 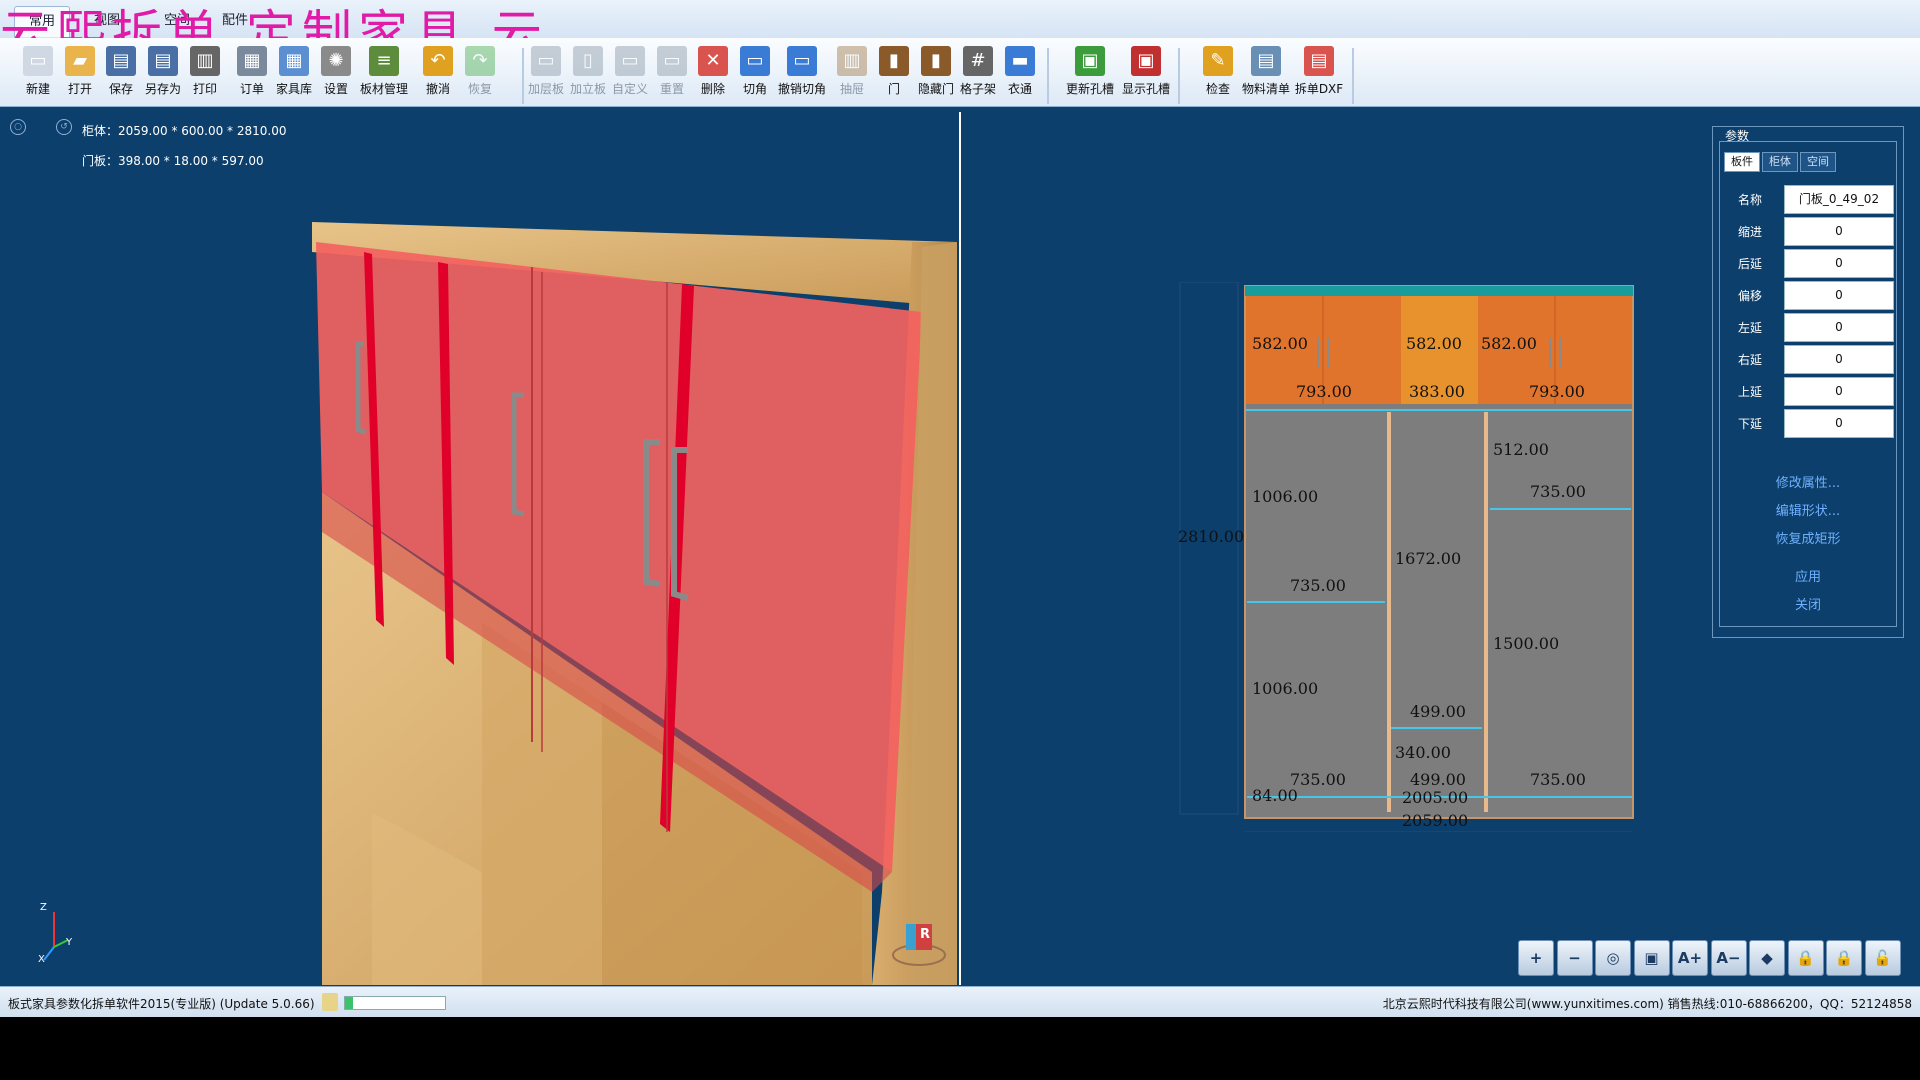 I want to click on order-icon: ▦, so click(x=252, y=61).